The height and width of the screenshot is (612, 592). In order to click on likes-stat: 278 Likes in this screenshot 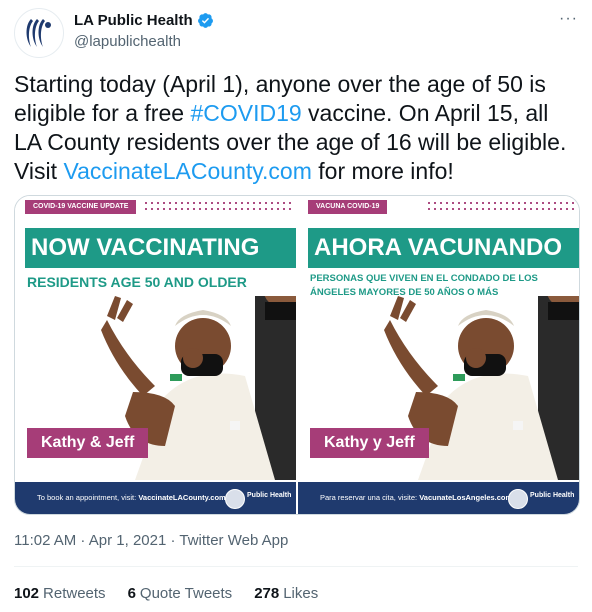, I will do `click(286, 593)`.